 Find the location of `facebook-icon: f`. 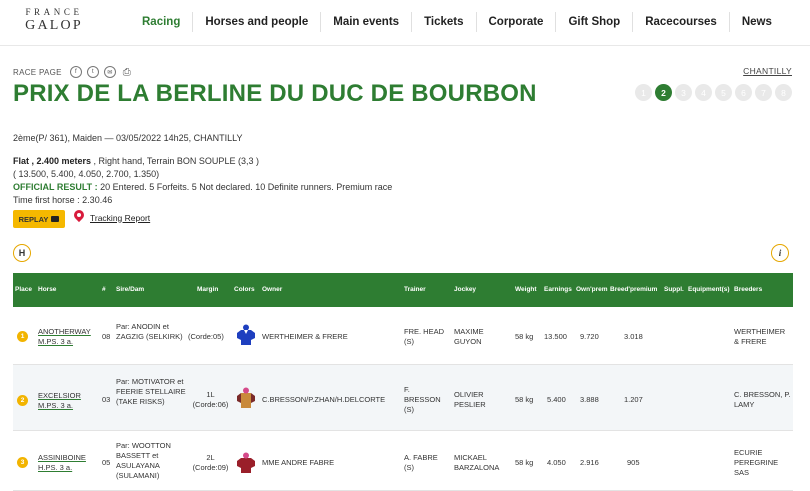

facebook-icon: f is located at coordinates (75, 72).